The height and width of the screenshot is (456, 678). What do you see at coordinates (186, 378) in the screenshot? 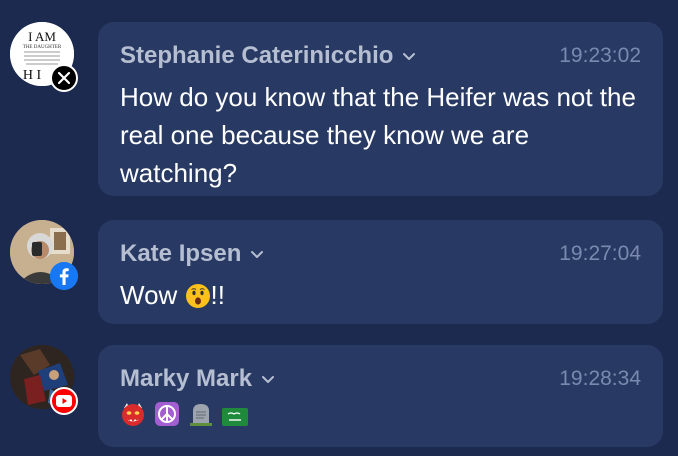
I see `author-name: Marky Mark` at bounding box center [186, 378].